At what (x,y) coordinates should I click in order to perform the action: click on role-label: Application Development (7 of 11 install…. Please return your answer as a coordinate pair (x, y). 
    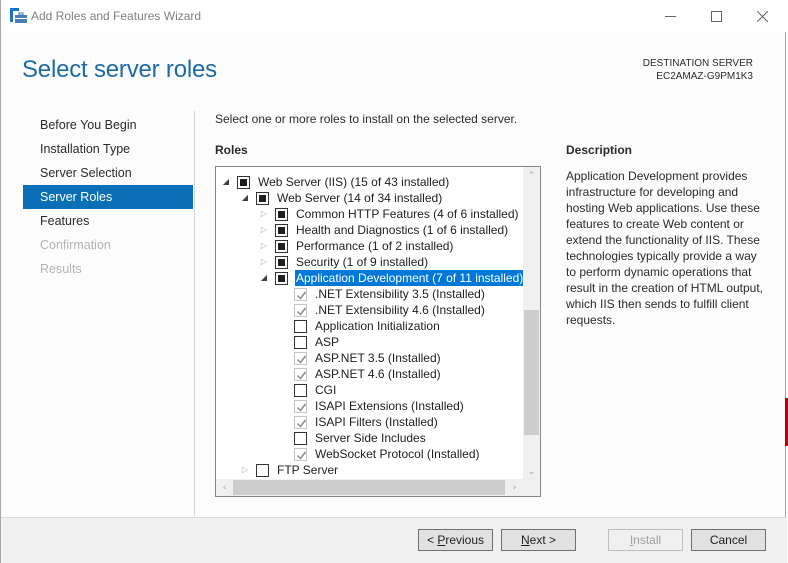
    Looking at the image, I should click on (410, 278).